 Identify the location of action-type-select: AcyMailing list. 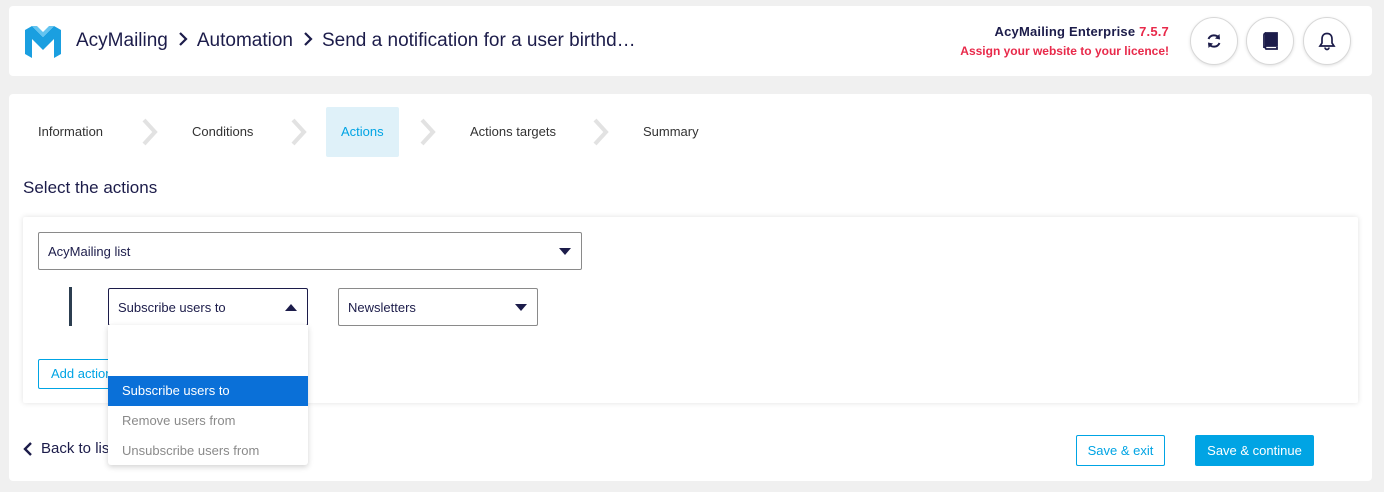
(310, 251).